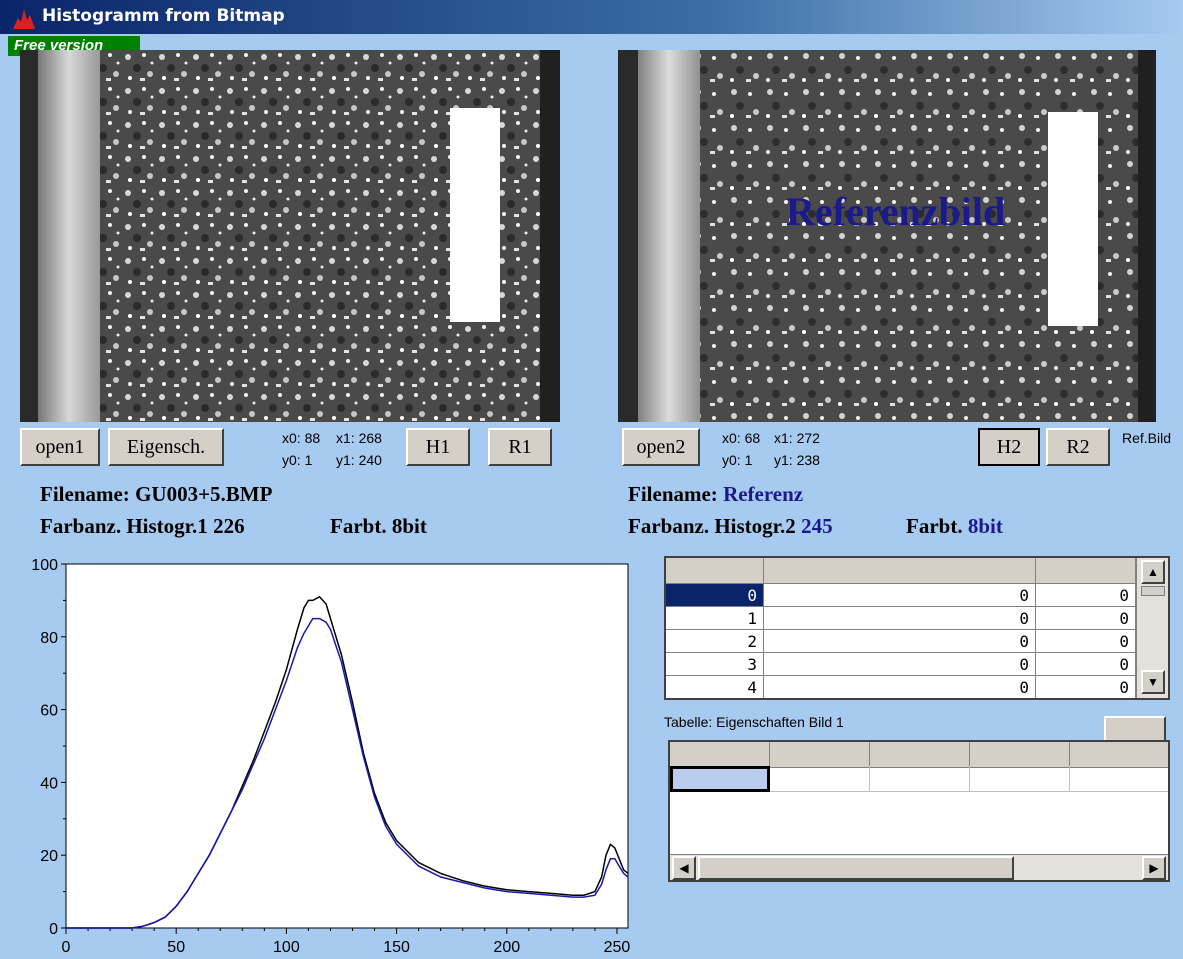 This screenshot has height=959, width=1183. What do you see at coordinates (684, 868) in the screenshot?
I see `scroll-left-arrow-icon: ◀` at bounding box center [684, 868].